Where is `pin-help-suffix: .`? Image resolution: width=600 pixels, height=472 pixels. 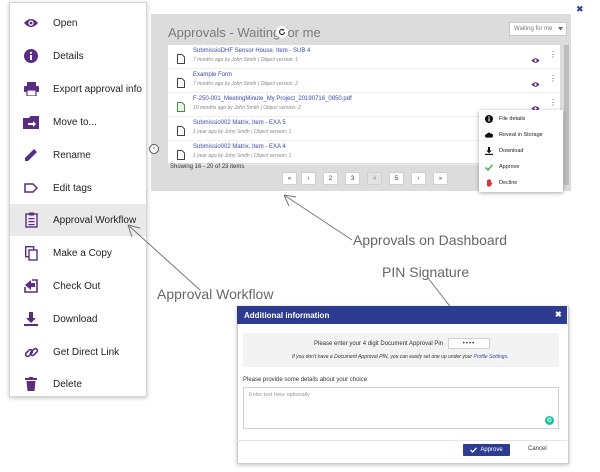 pin-help-suffix: . is located at coordinates (508, 357).